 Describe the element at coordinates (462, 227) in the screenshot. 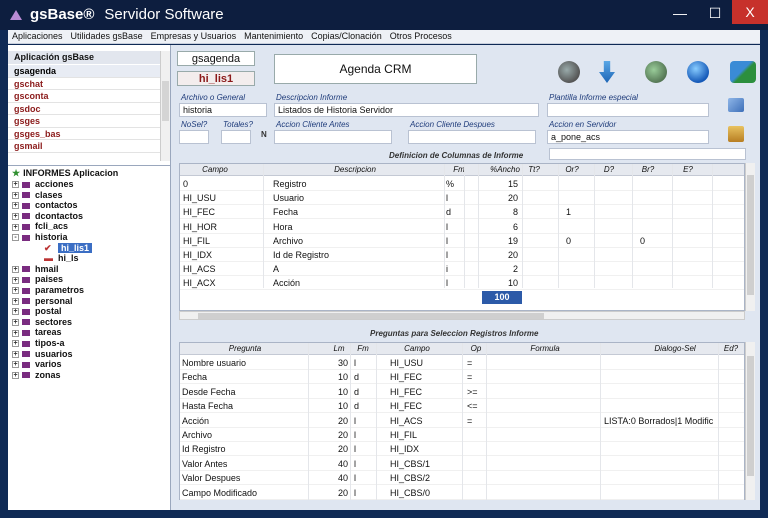

I see `column-row: HI_HOR Hora l 6` at that location.